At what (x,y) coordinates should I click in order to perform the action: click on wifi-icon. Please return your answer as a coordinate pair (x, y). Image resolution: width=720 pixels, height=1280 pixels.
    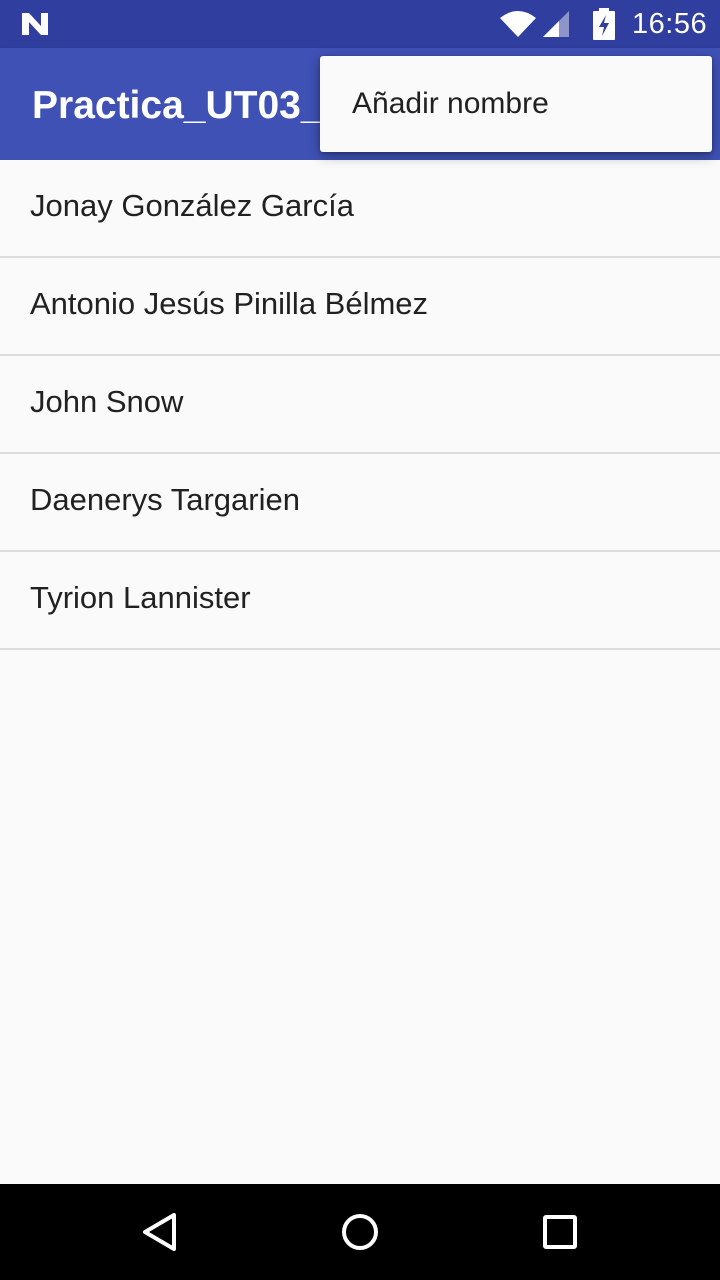
    Looking at the image, I should click on (518, 24).